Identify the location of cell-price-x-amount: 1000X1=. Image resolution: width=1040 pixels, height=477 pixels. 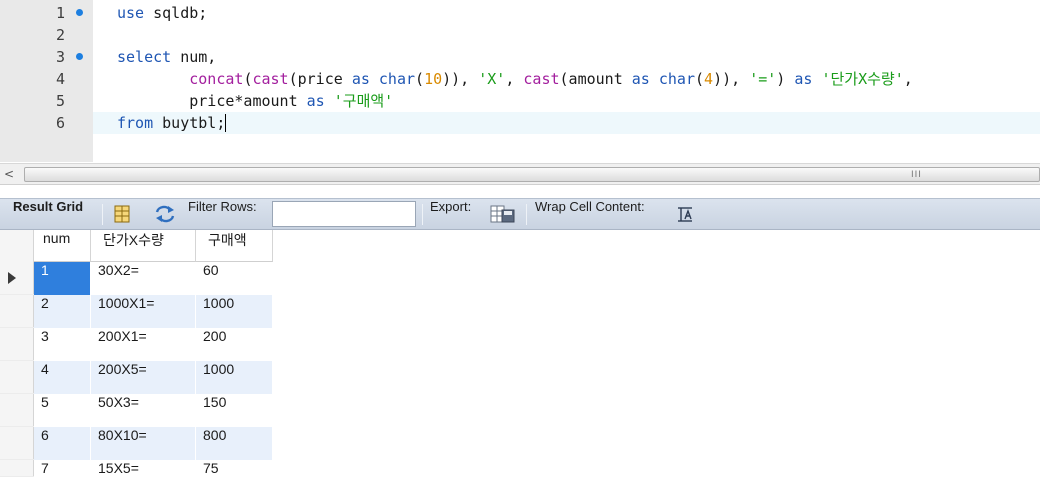
(143, 311).